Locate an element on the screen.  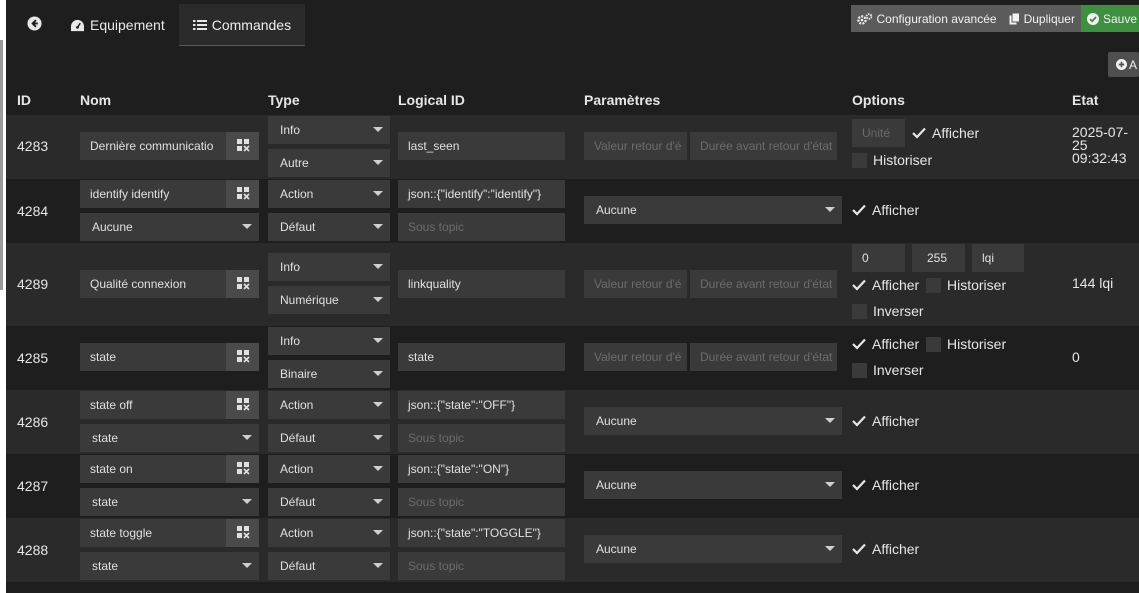
logical-id-input: linkquality is located at coordinates (481, 284).